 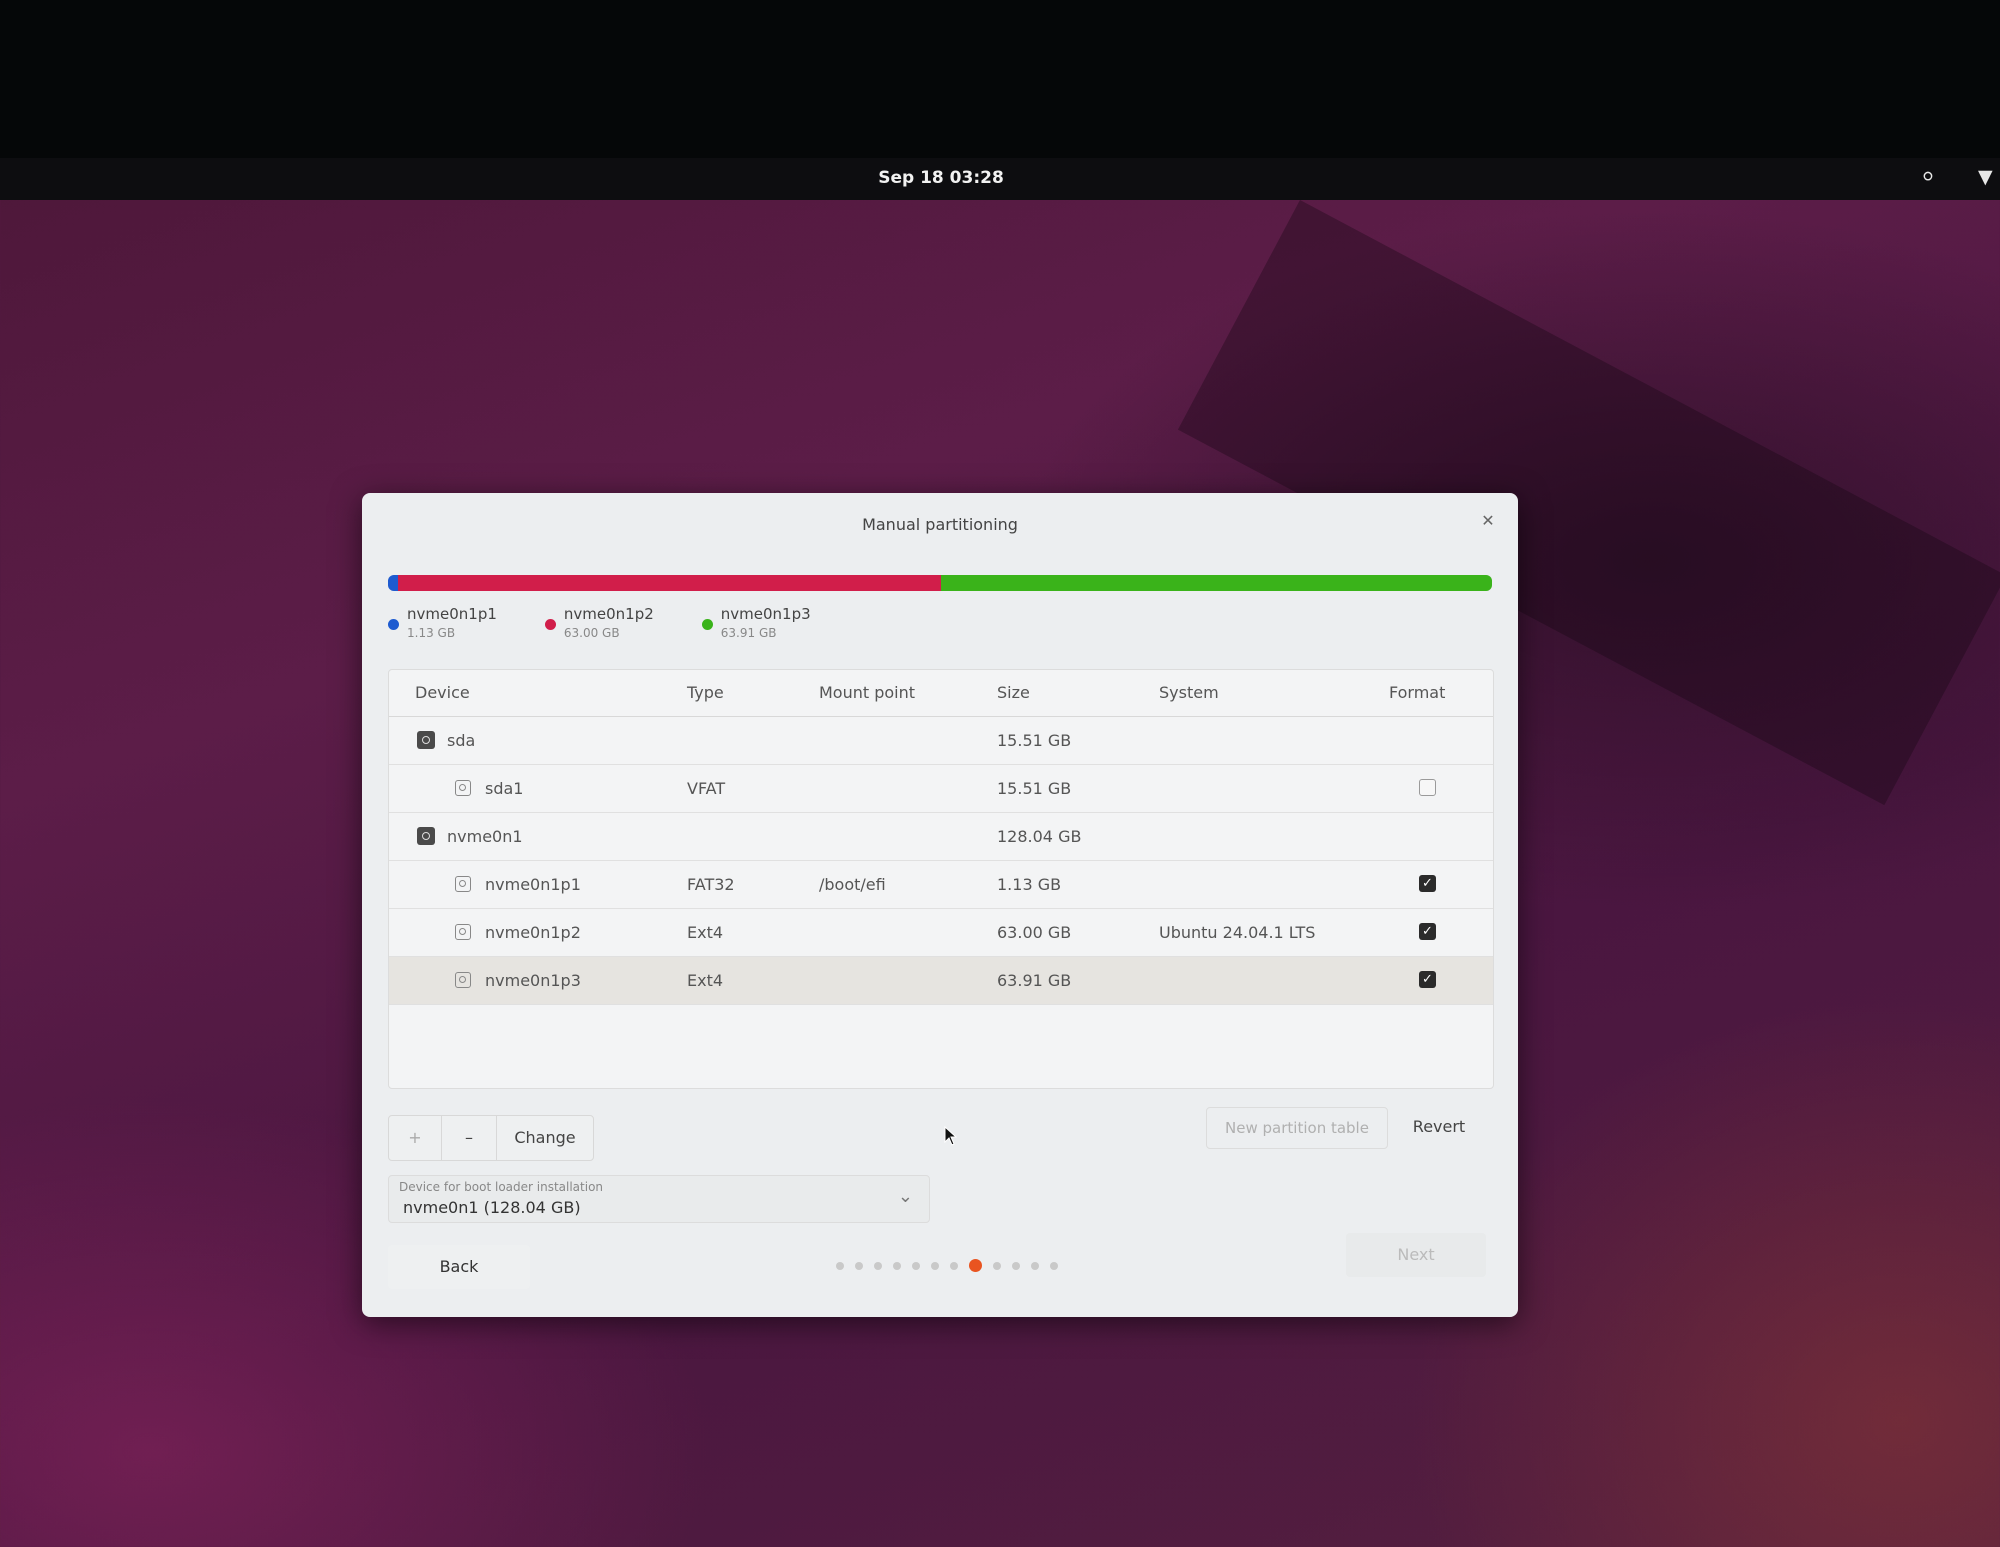 What do you see at coordinates (1029, 884) in the screenshot?
I see `cell-size: 1.13 GB` at bounding box center [1029, 884].